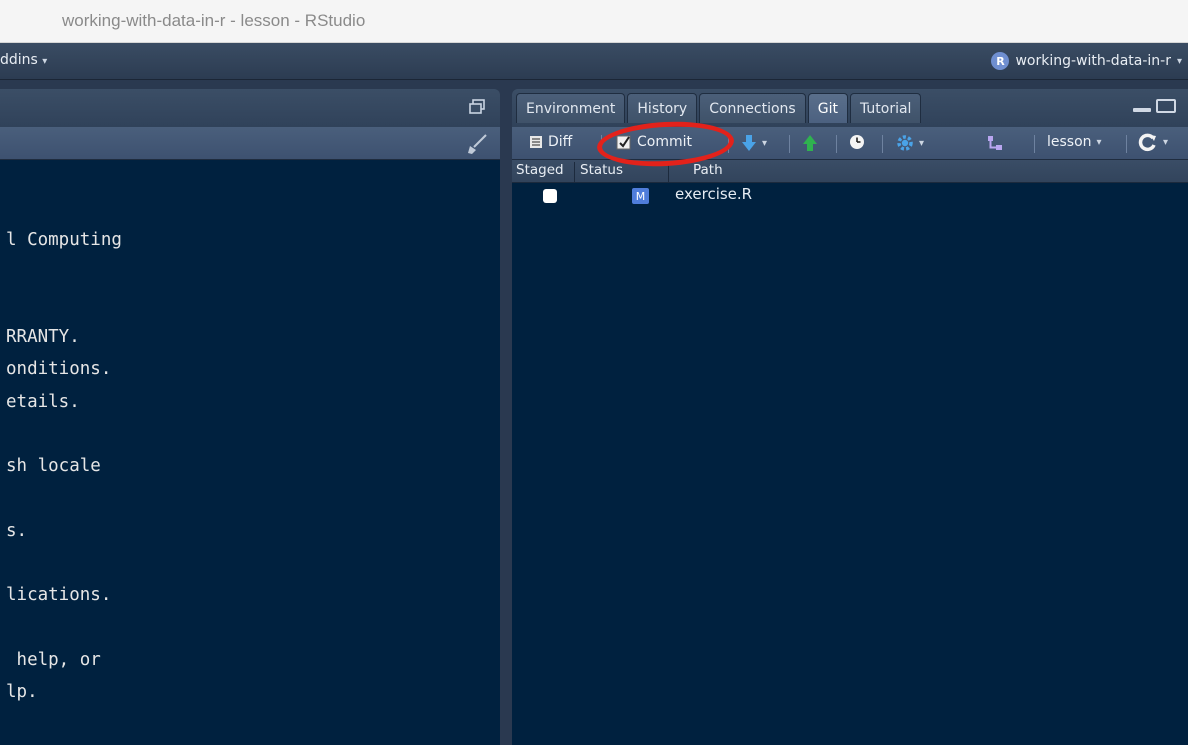 The image size is (1188, 745). I want to click on broom-icon, so click(477, 146).